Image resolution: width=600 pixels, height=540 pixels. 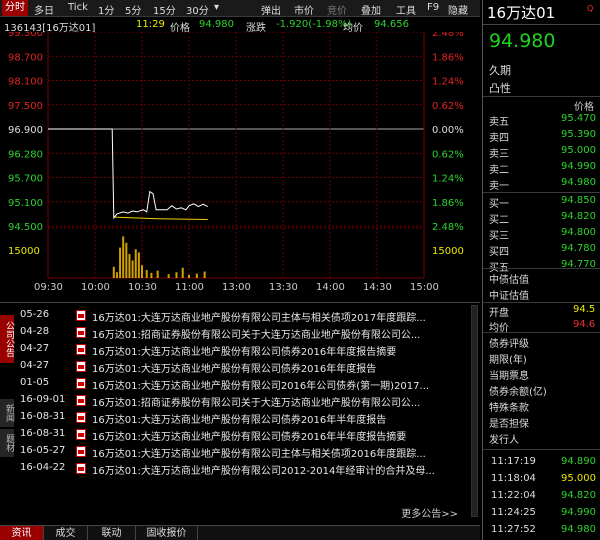 What do you see at coordinates (25, 227) in the screenshot?
I see `y-axis-tick-label: 94.500` at bounding box center [25, 227].